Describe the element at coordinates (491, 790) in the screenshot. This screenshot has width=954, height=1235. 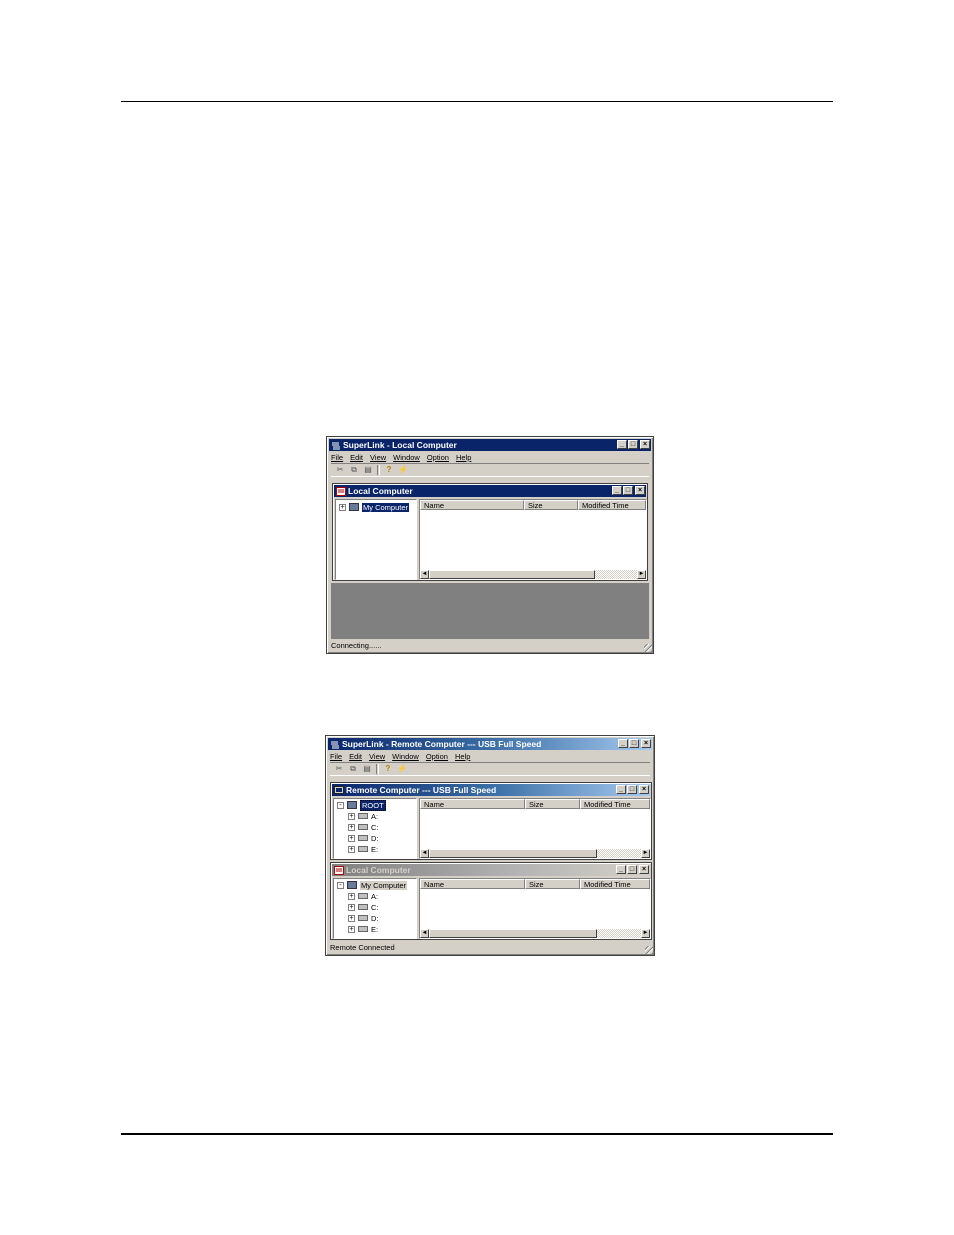
I see `panel-titlebar: Remote Computer --- USB Full Speed _ □ ×` at that location.